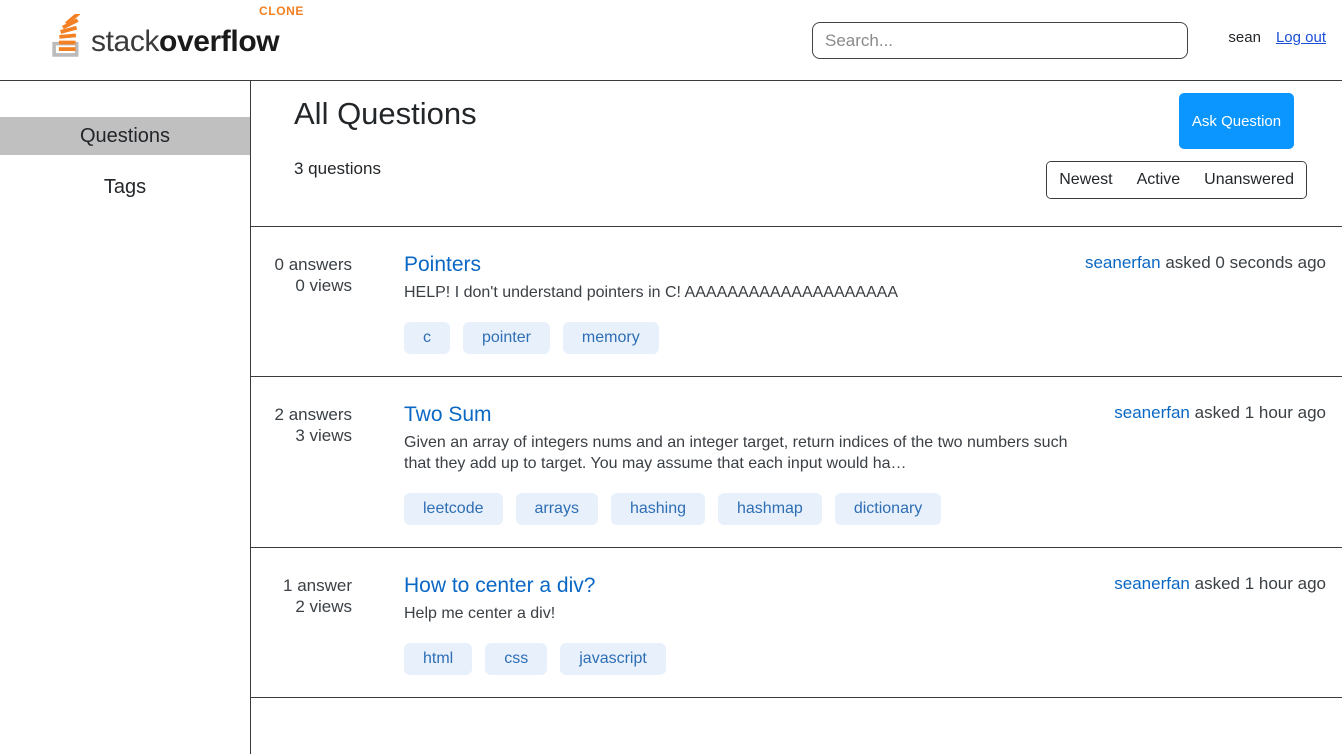 This screenshot has height=754, width=1342. I want to click on page-title: All Questions, so click(385, 113).